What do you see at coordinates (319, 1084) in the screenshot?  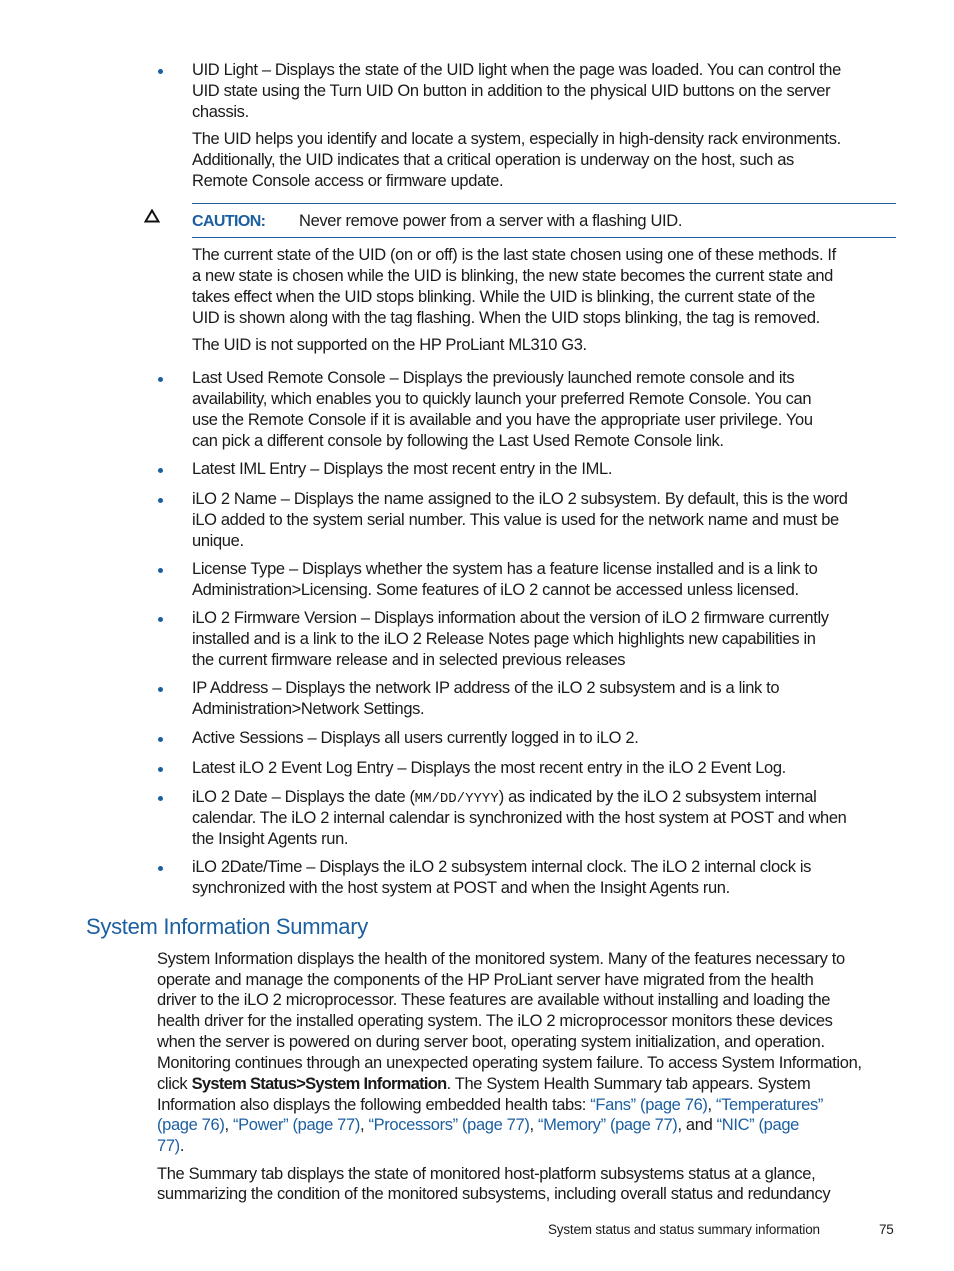 I see `menu-path: System Status>System Information` at bounding box center [319, 1084].